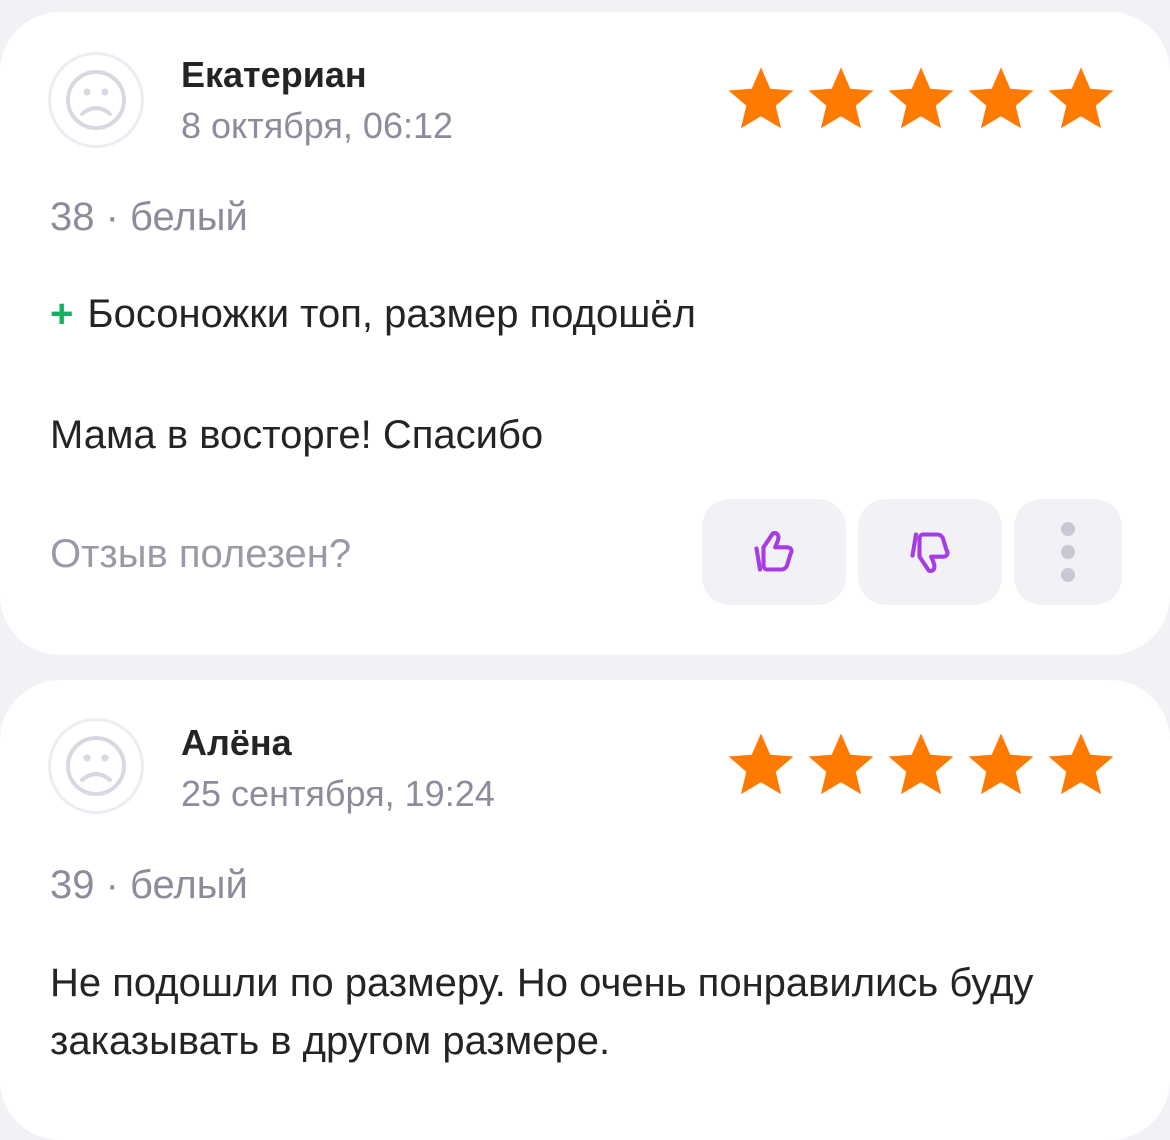 The image size is (1170, 1140). I want to click on variant-info: 38 · белый, so click(149, 217).